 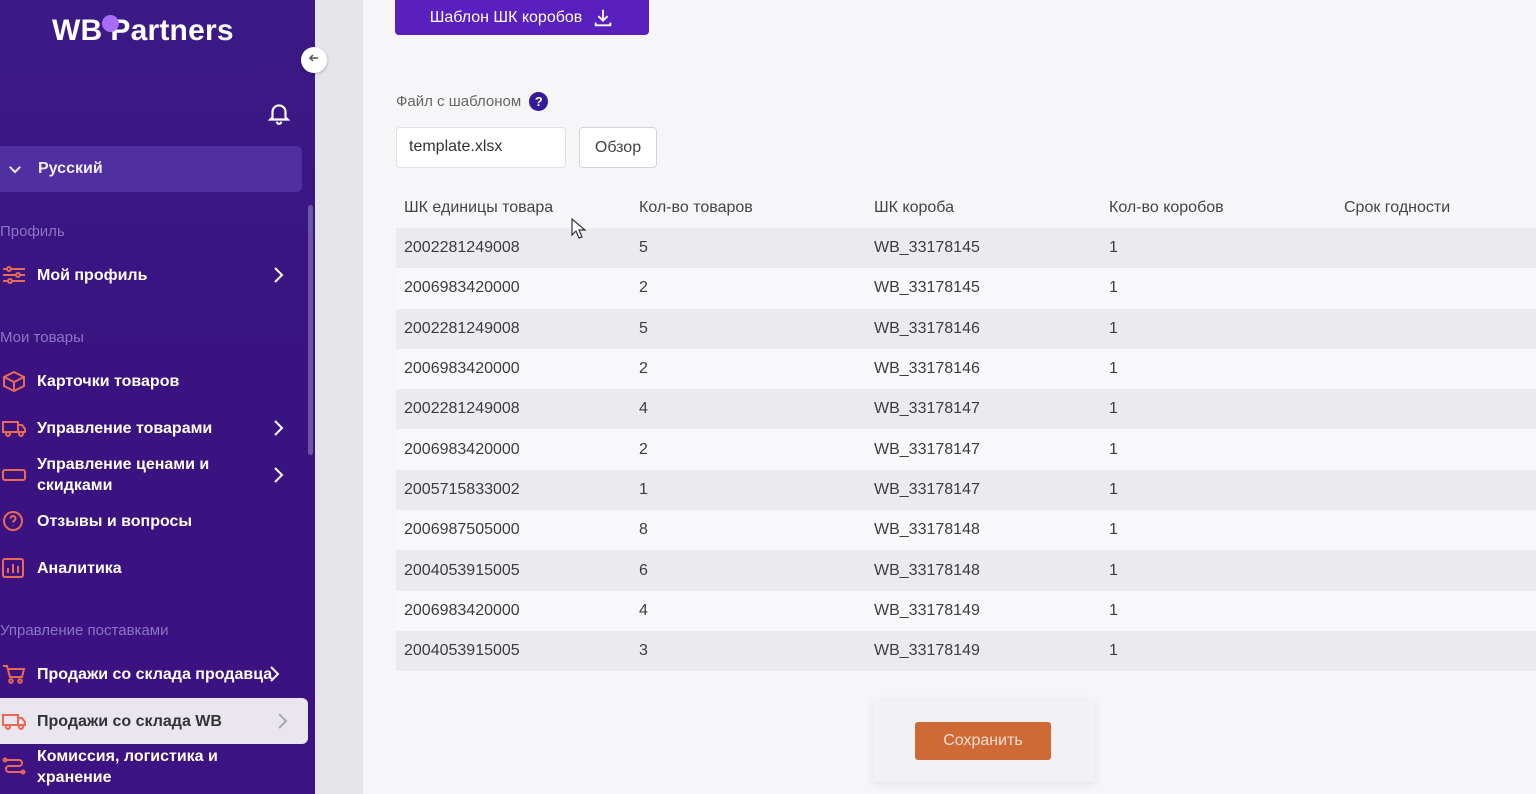 I want to click on route-icon, so click(x=14, y=766).